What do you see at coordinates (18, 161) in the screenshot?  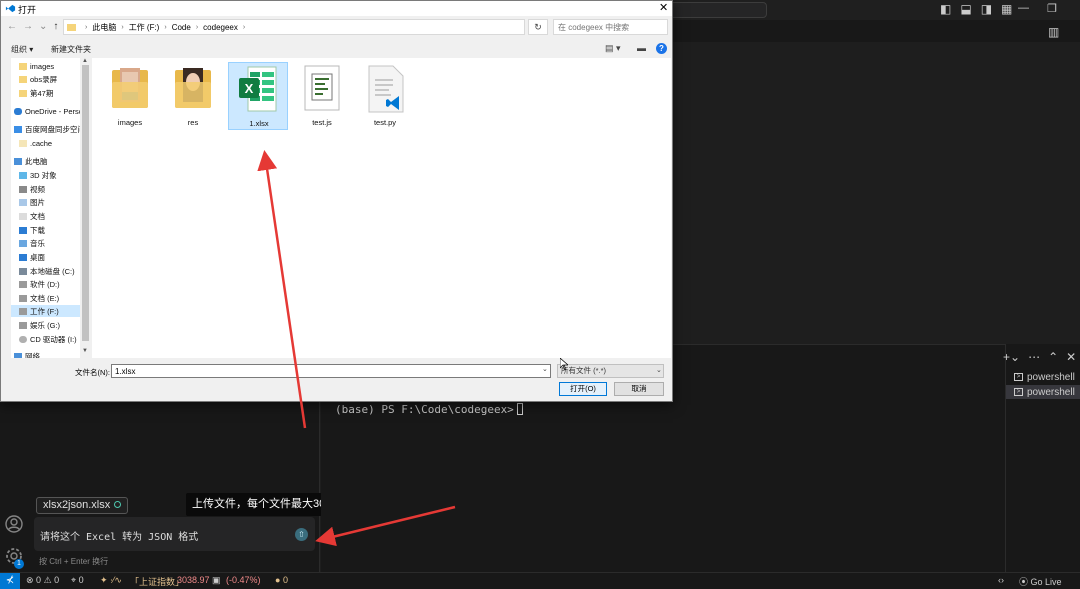 I see `computer-icon` at bounding box center [18, 161].